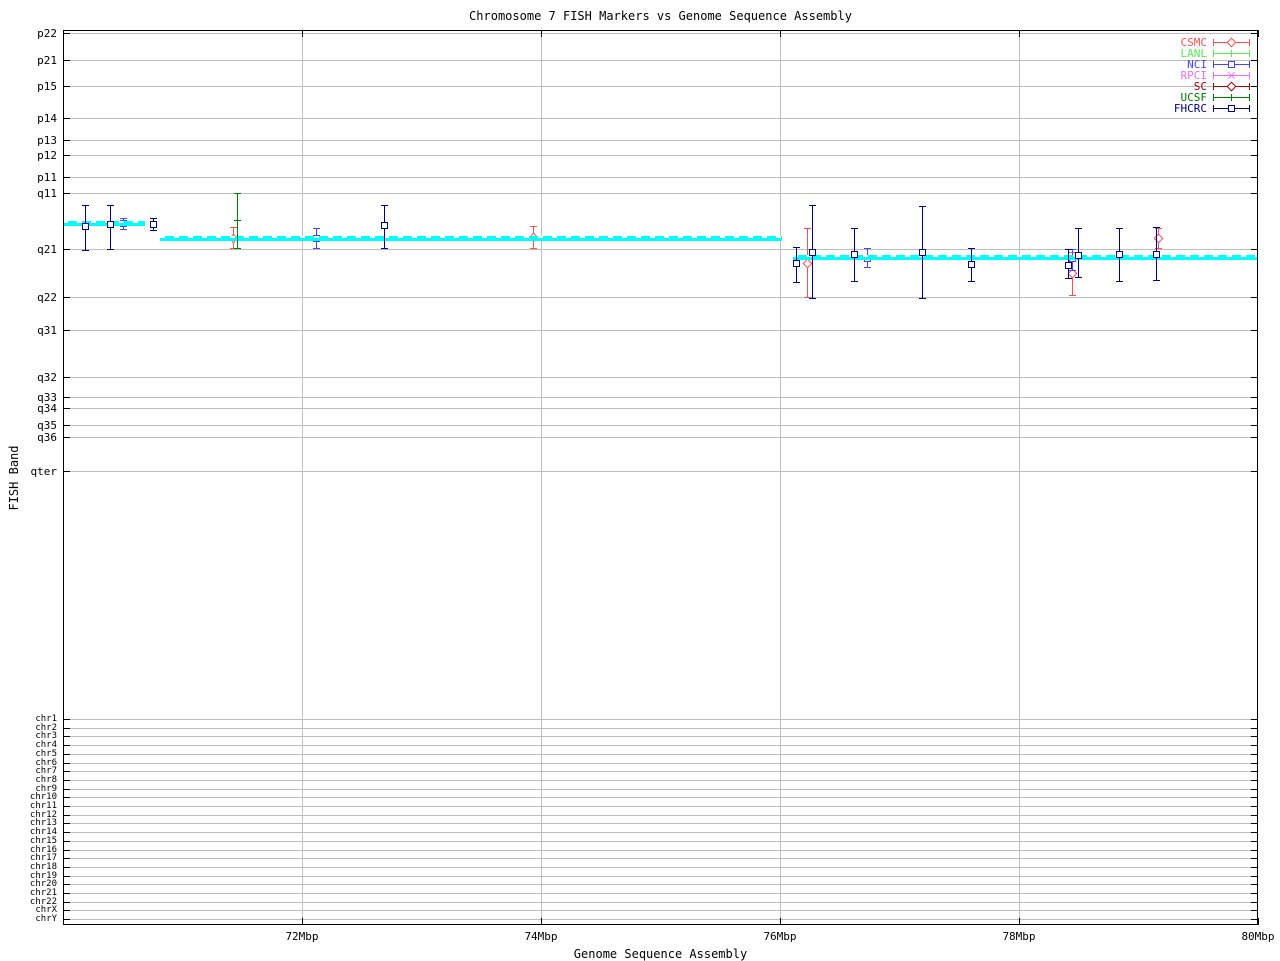  I want to click on y-tick-label: q36, so click(47, 437).